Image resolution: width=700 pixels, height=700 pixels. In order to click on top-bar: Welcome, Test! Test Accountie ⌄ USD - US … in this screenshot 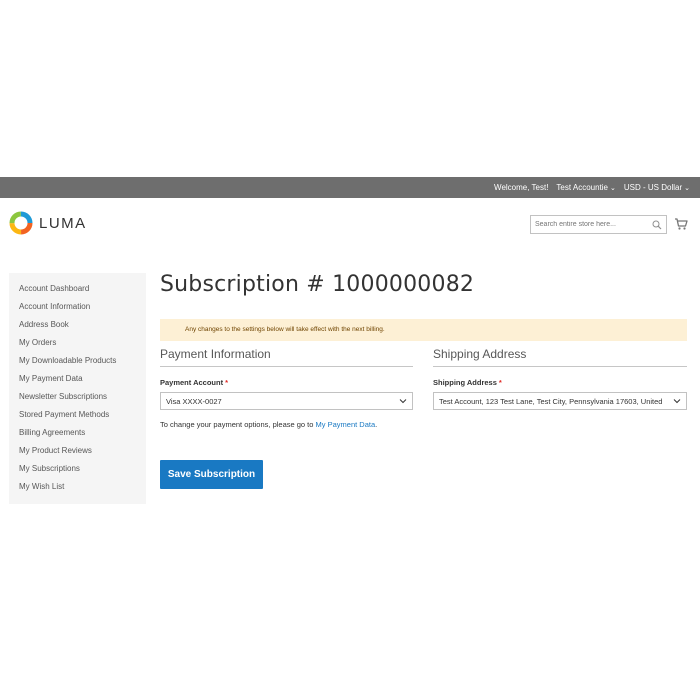, I will do `click(350, 187)`.